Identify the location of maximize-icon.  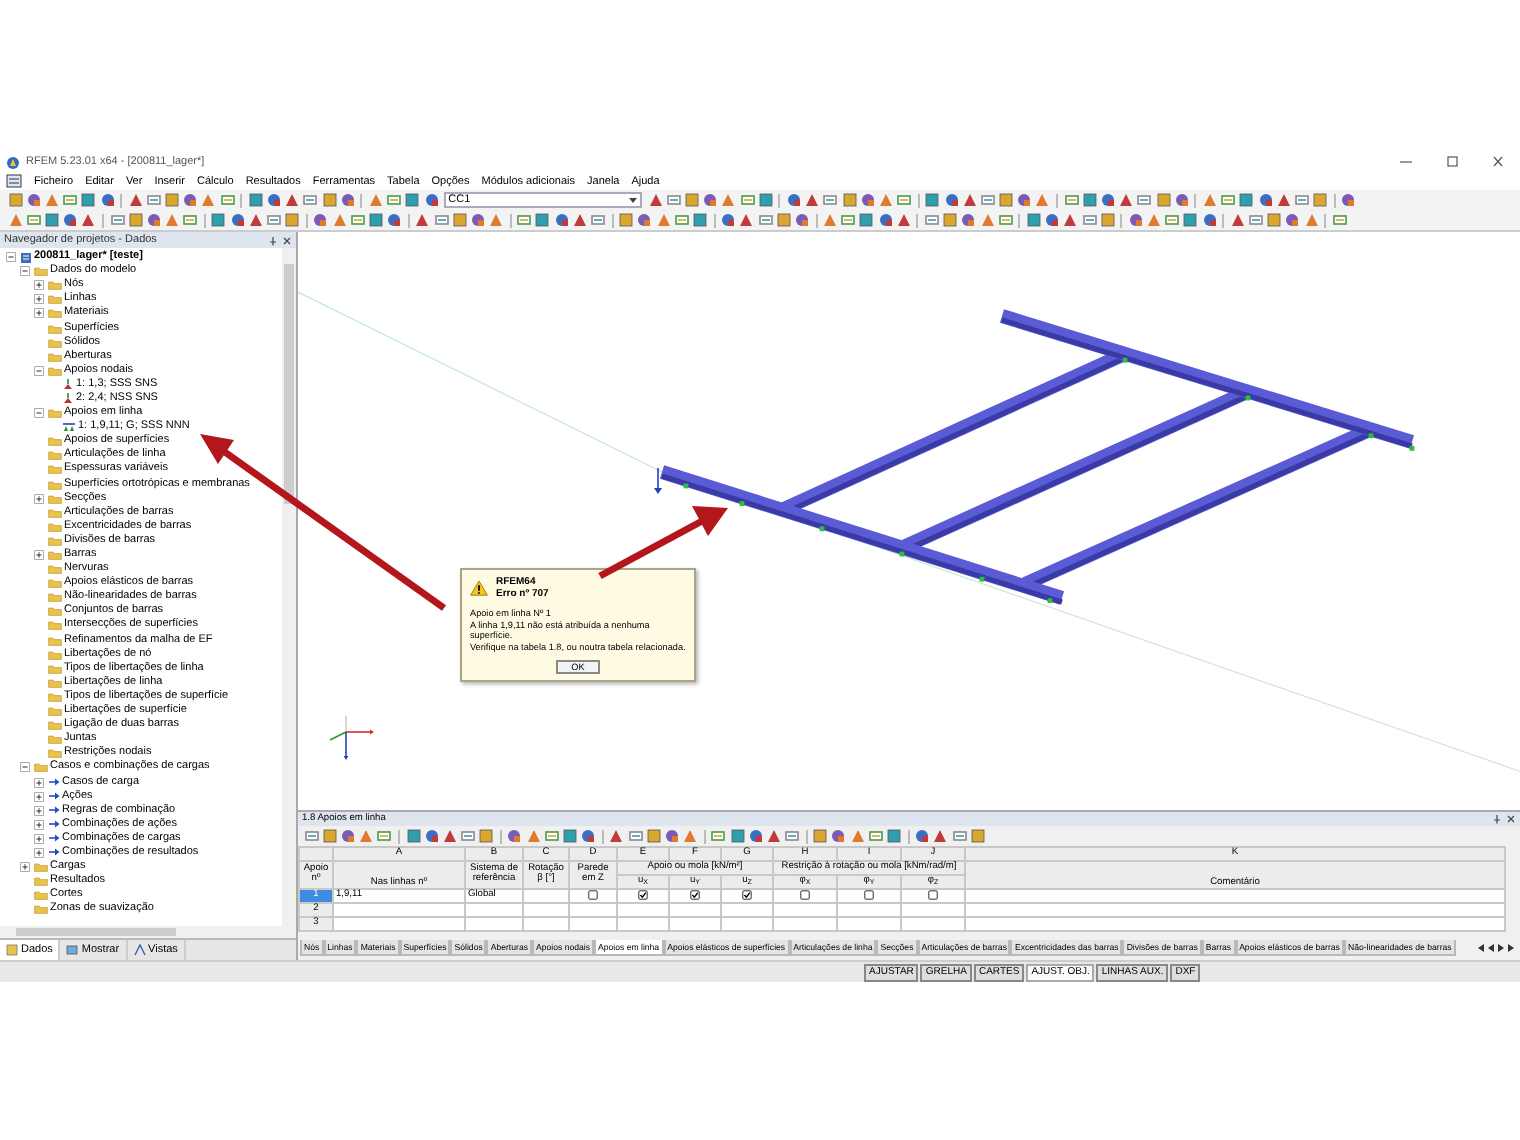
(1452, 162).